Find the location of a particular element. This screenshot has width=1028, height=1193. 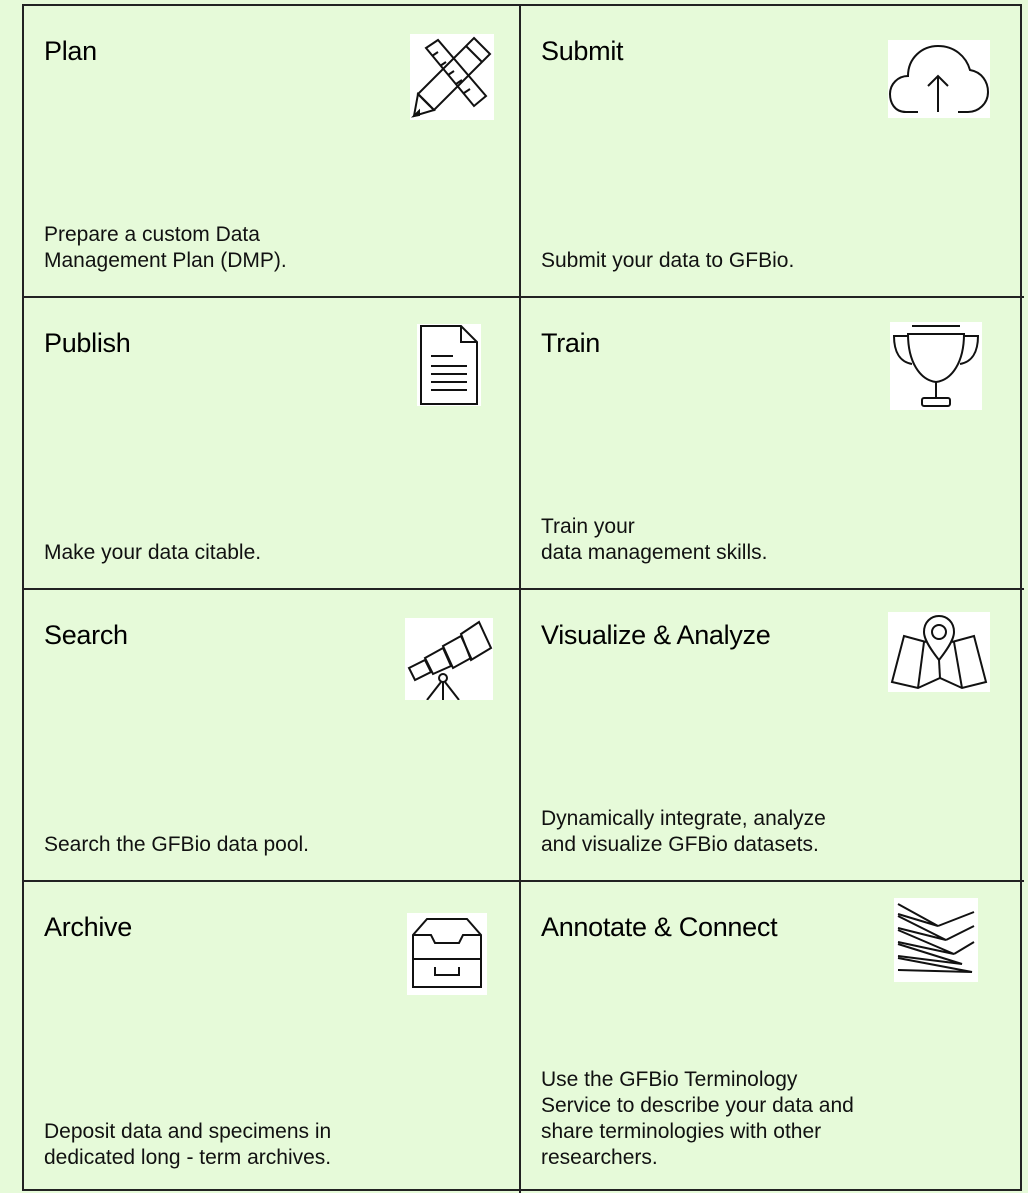

tile-title: Train is located at coordinates (571, 343).